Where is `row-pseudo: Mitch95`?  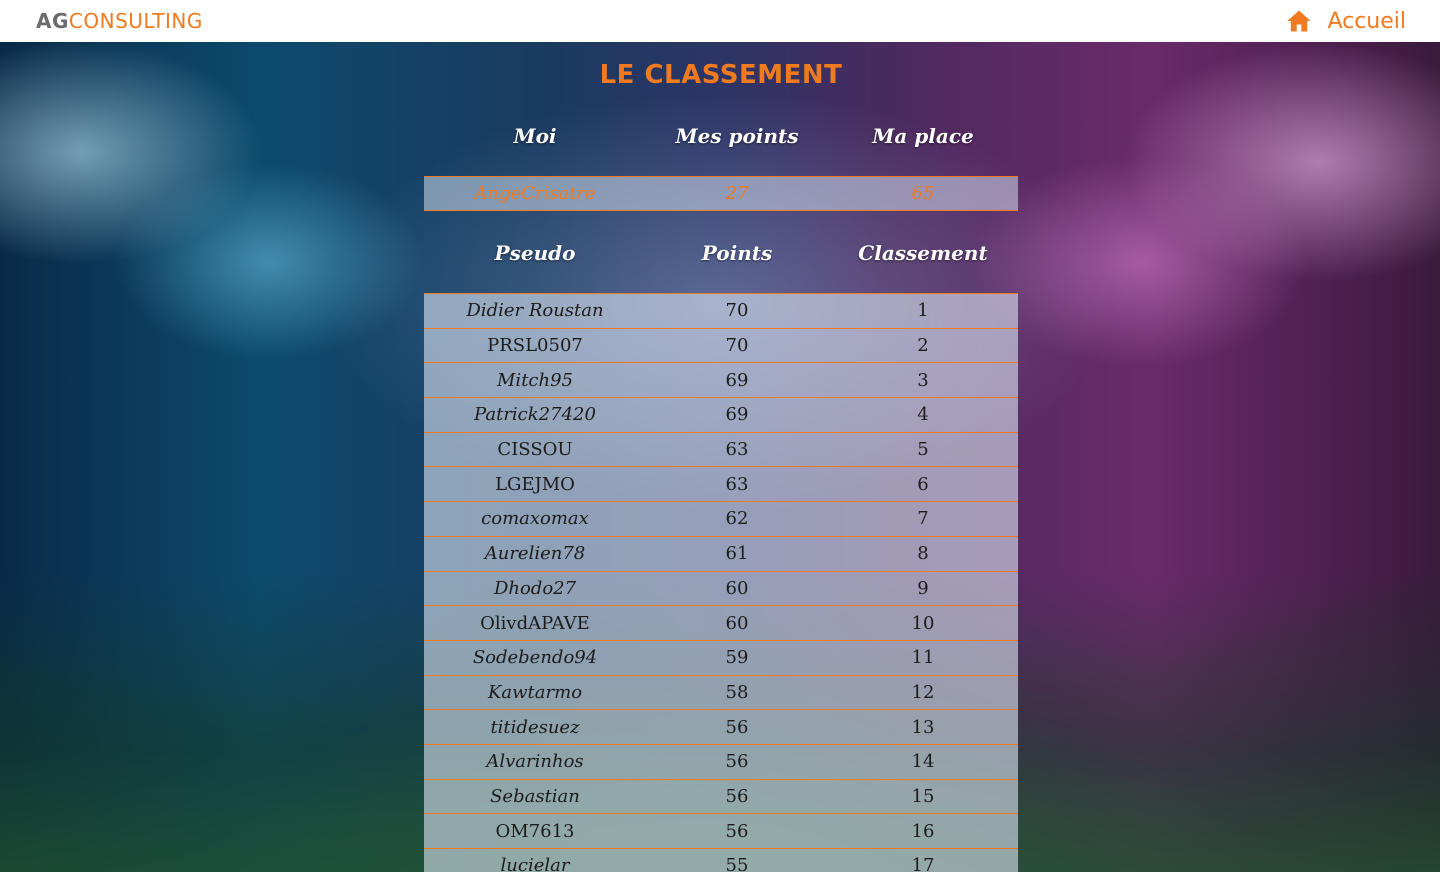 row-pseudo: Mitch95 is located at coordinates (535, 380).